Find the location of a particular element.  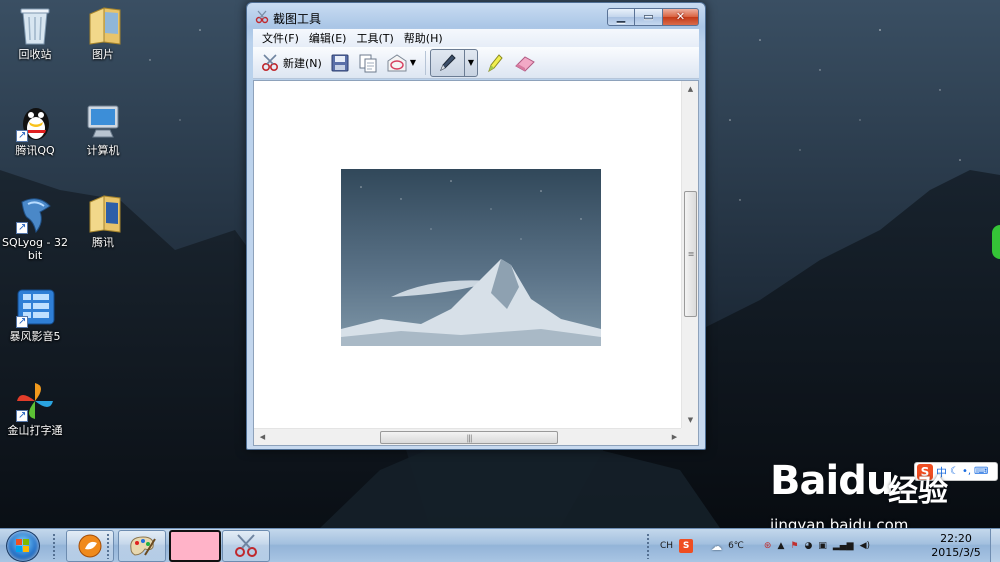

highlighter-icon is located at coordinates (495, 62).